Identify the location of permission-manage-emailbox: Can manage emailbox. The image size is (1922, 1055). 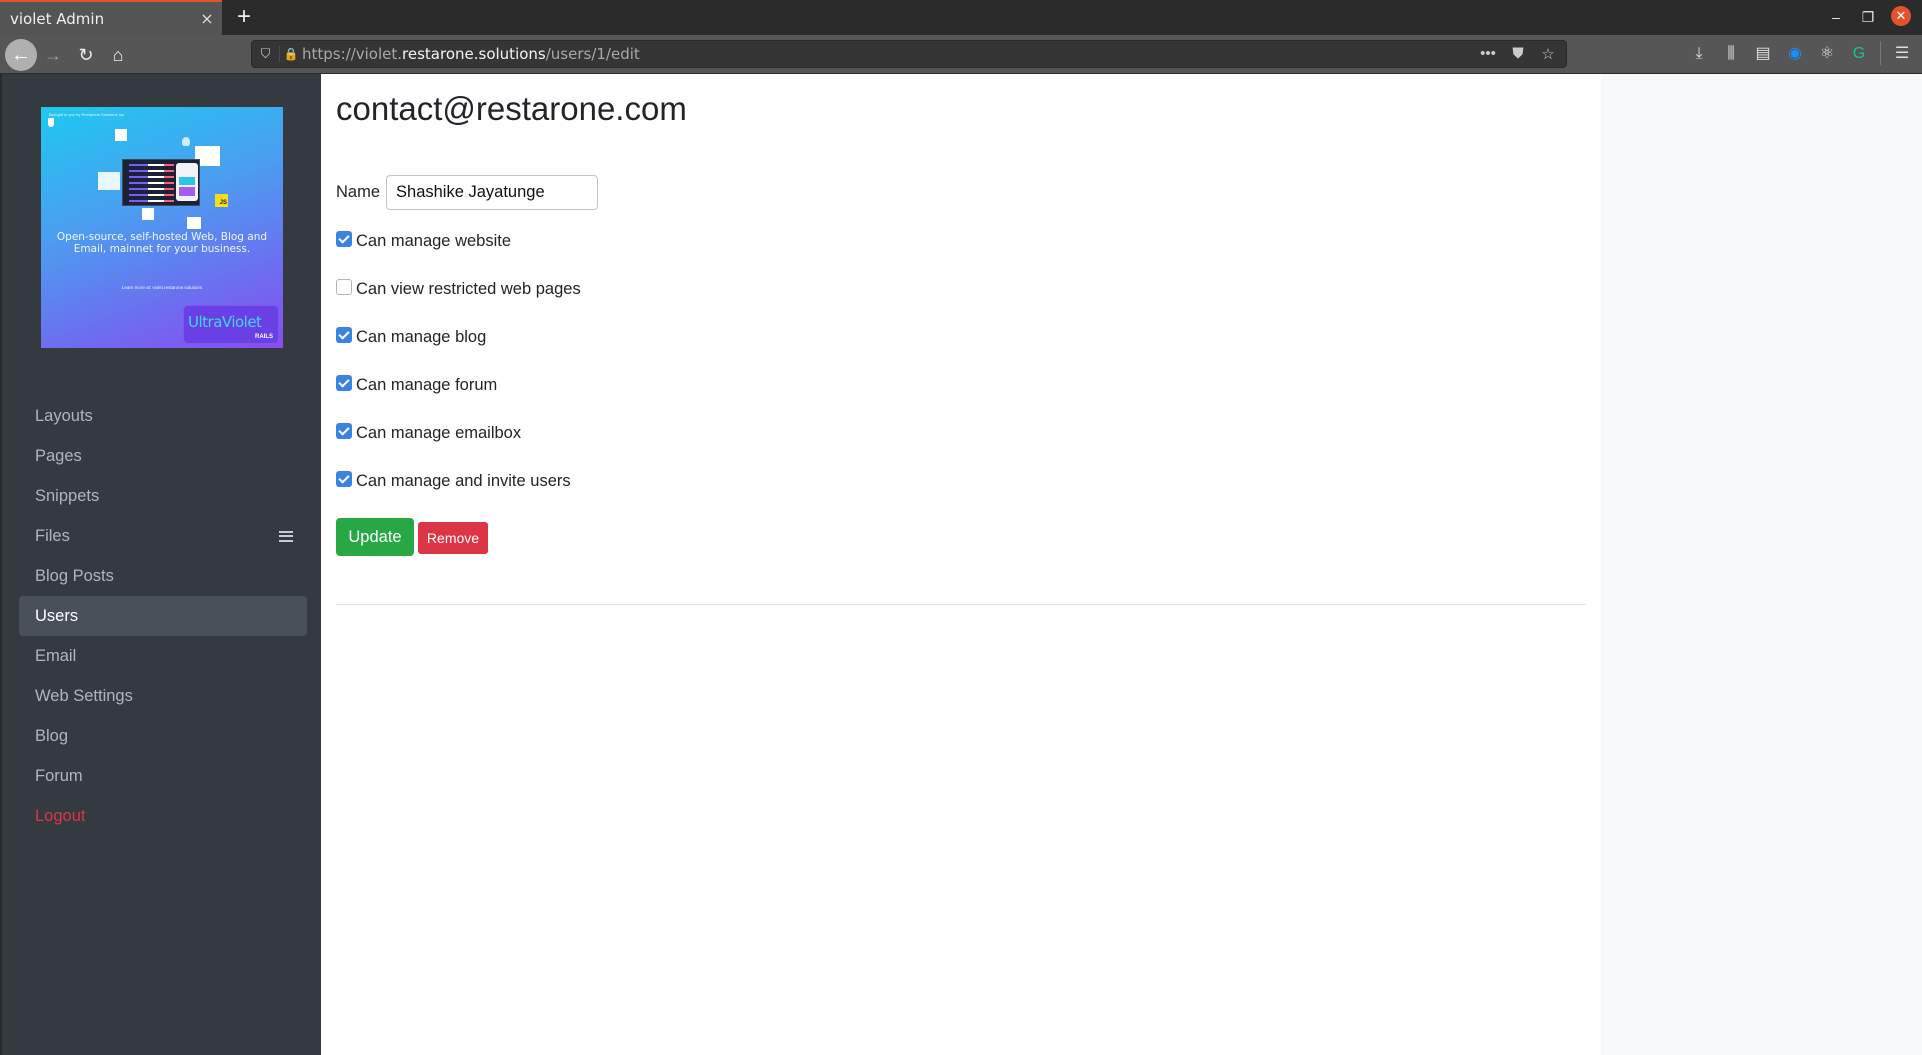
(429, 432).